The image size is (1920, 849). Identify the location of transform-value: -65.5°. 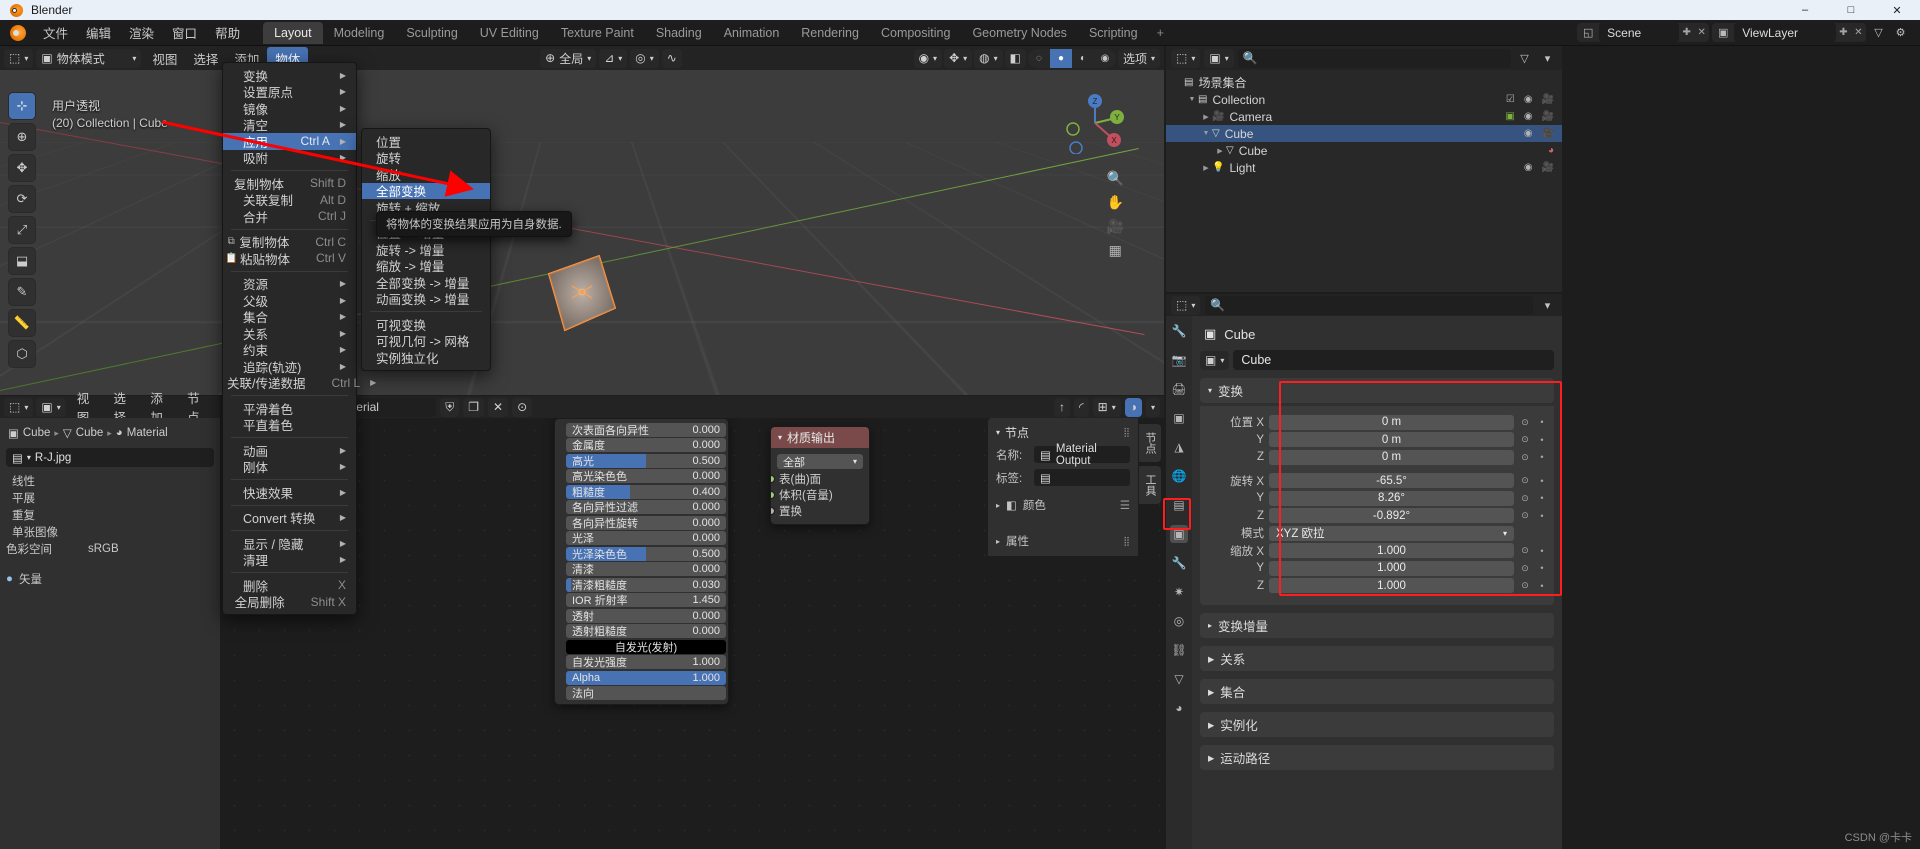
(1391, 481).